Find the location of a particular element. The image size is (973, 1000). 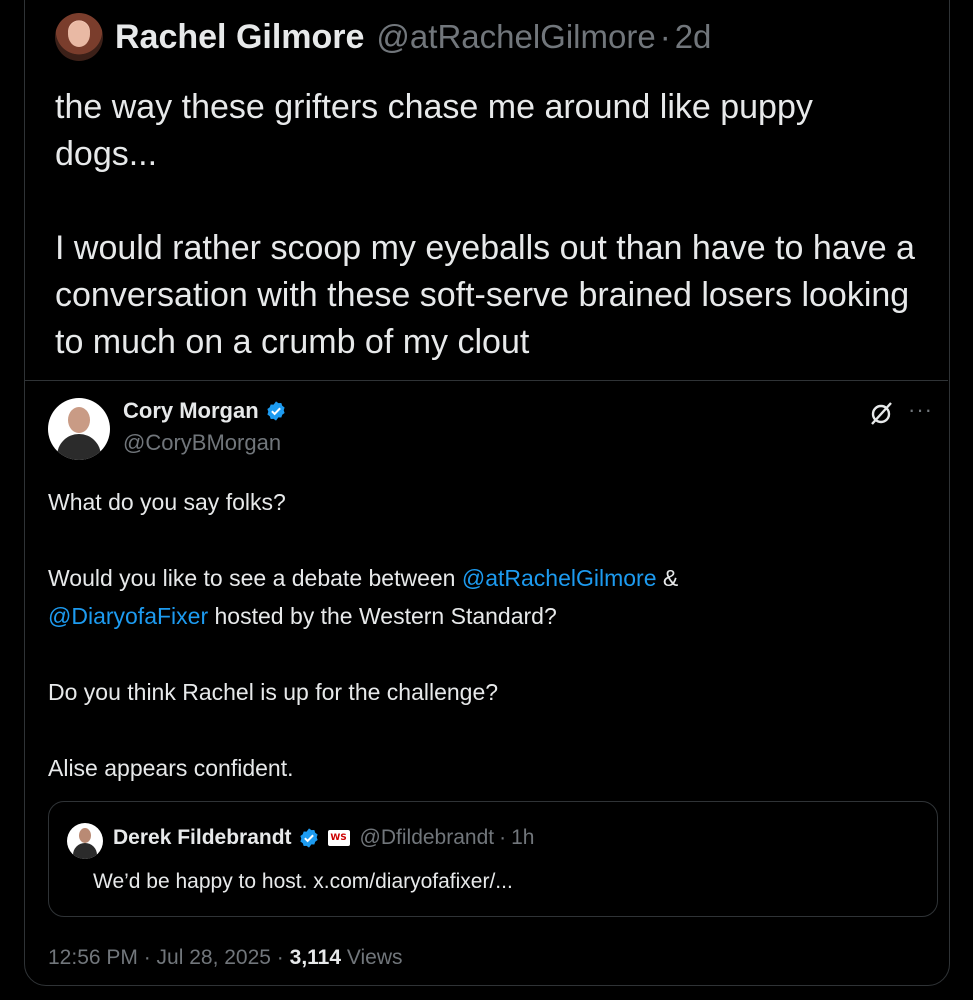

quoted-author-row: Cory Morgan is located at coordinates (205, 411).